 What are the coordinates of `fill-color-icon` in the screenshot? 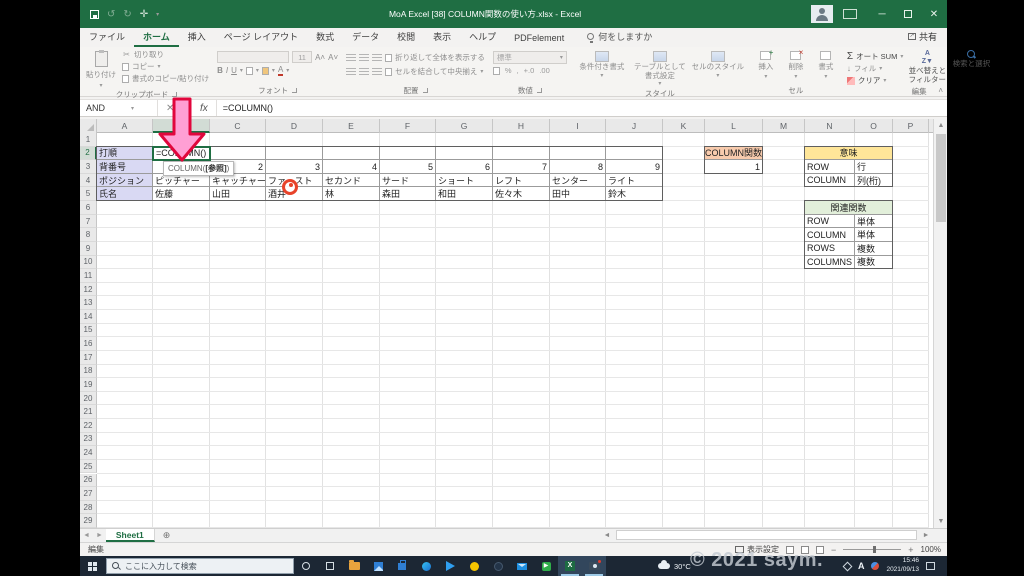 It's located at (265, 70).